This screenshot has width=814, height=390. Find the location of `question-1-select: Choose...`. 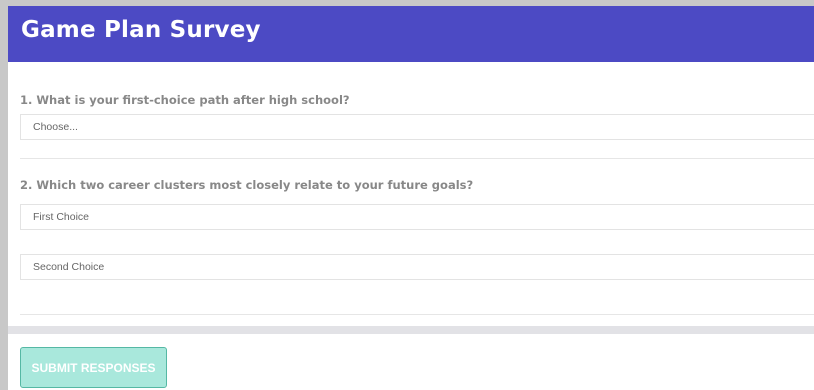

question-1-select: Choose... is located at coordinates (417, 127).